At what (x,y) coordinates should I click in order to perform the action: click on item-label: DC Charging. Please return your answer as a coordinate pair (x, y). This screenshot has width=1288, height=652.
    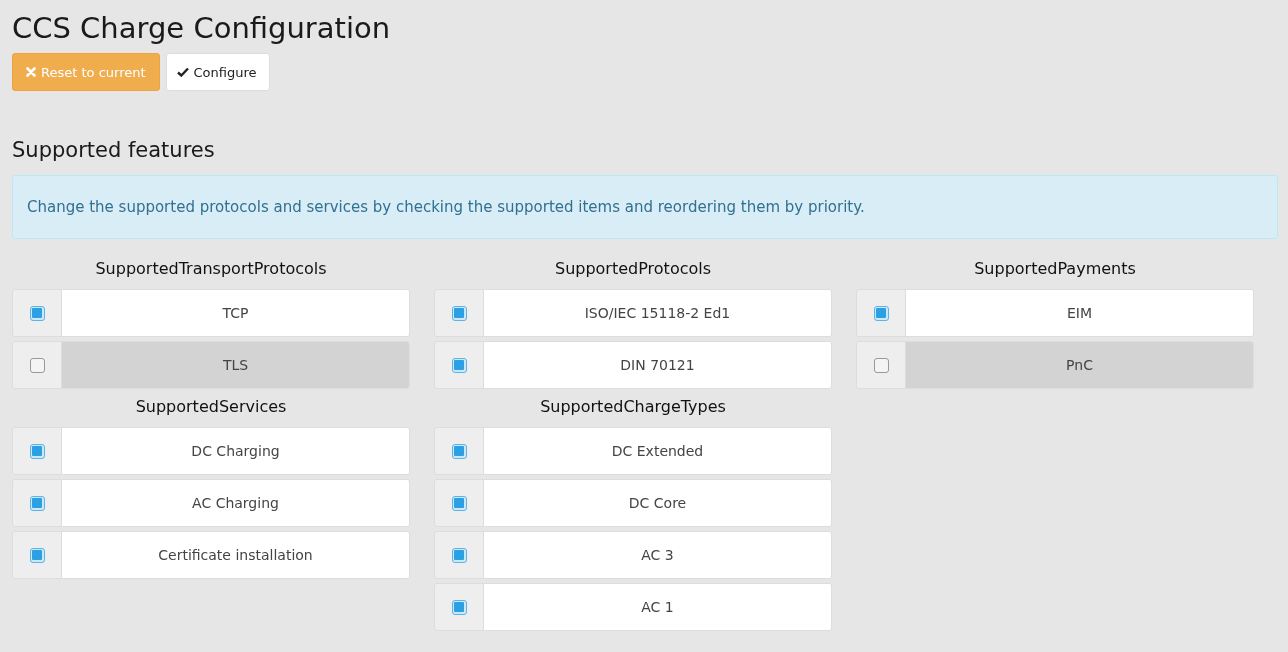
    Looking at the image, I should click on (235, 451).